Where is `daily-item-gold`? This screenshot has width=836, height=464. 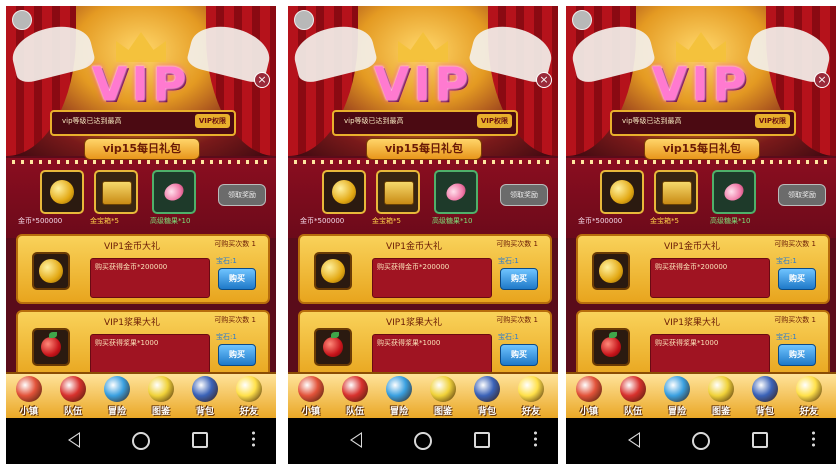
daily-item-gold is located at coordinates (62, 192).